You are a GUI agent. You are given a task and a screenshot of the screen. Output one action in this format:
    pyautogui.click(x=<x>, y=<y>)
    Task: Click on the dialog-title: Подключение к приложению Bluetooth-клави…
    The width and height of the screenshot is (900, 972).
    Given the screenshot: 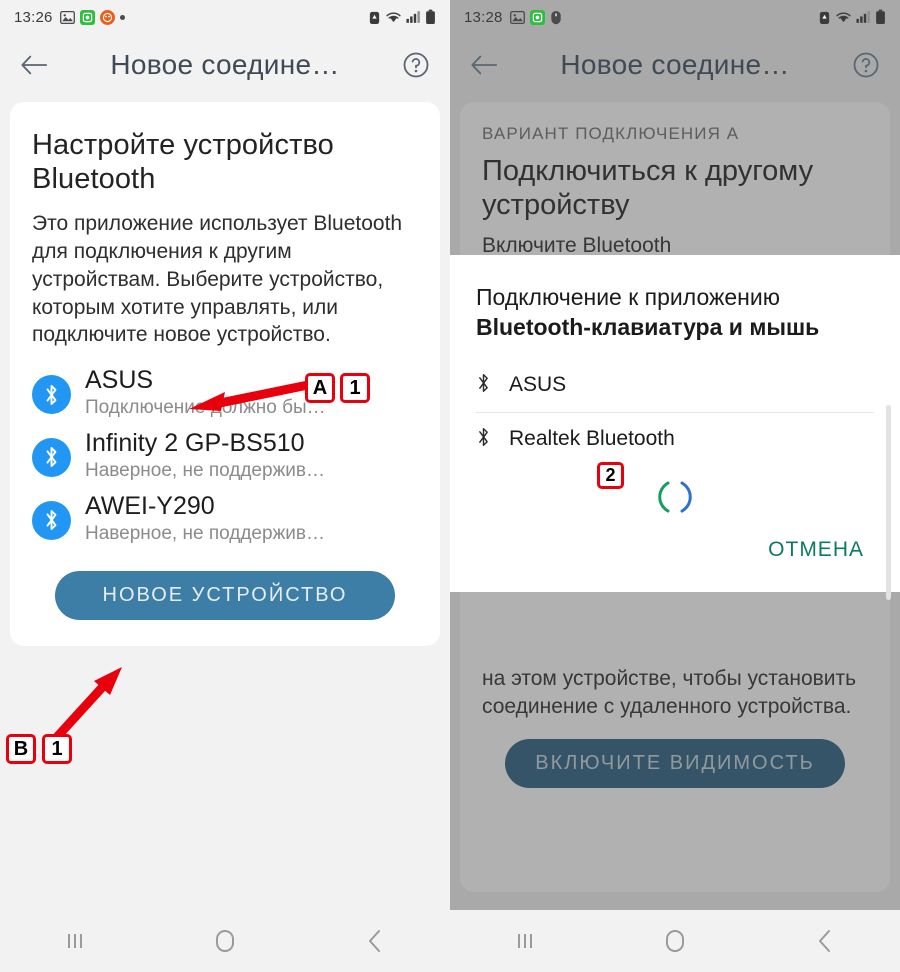 What is the action you would take?
    pyautogui.click(x=675, y=313)
    